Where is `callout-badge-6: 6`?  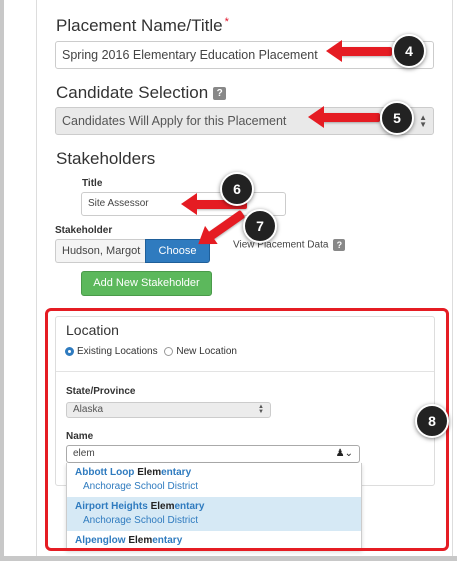 callout-badge-6: 6 is located at coordinates (237, 189).